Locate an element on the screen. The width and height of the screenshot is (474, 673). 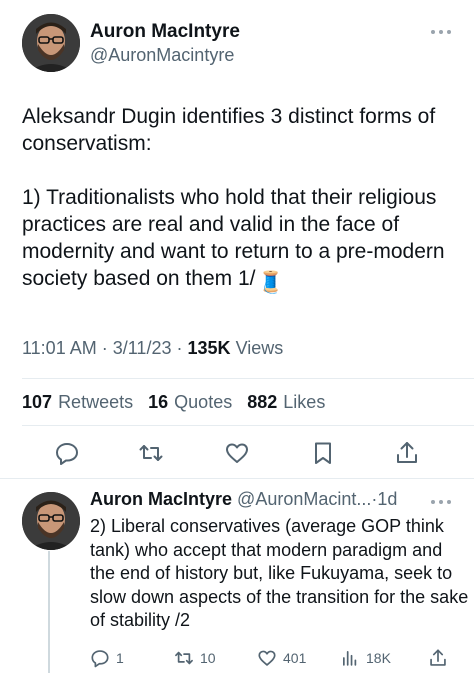
quotes-label: Quotes is located at coordinates (203, 402).